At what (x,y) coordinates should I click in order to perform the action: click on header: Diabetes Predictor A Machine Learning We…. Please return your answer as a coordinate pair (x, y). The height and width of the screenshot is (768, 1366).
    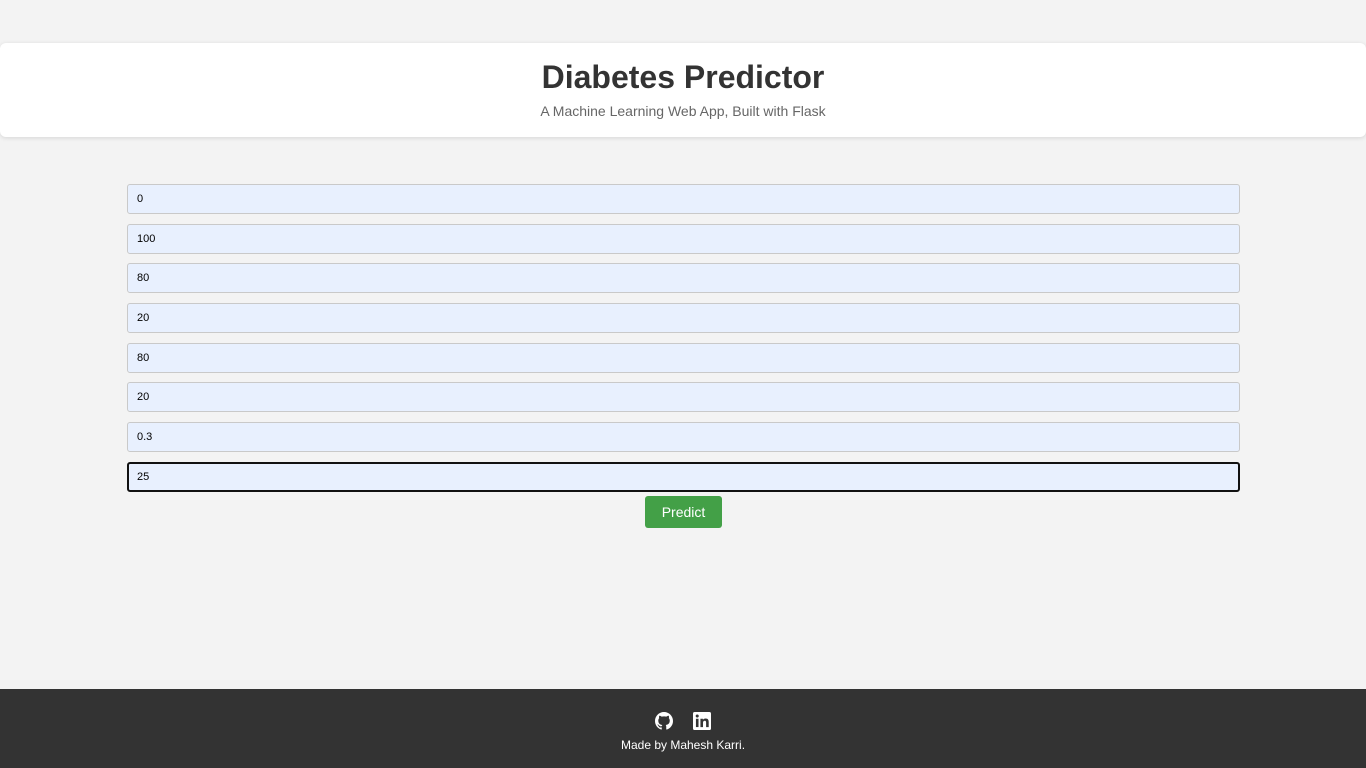
    Looking at the image, I should click on (683, 90).